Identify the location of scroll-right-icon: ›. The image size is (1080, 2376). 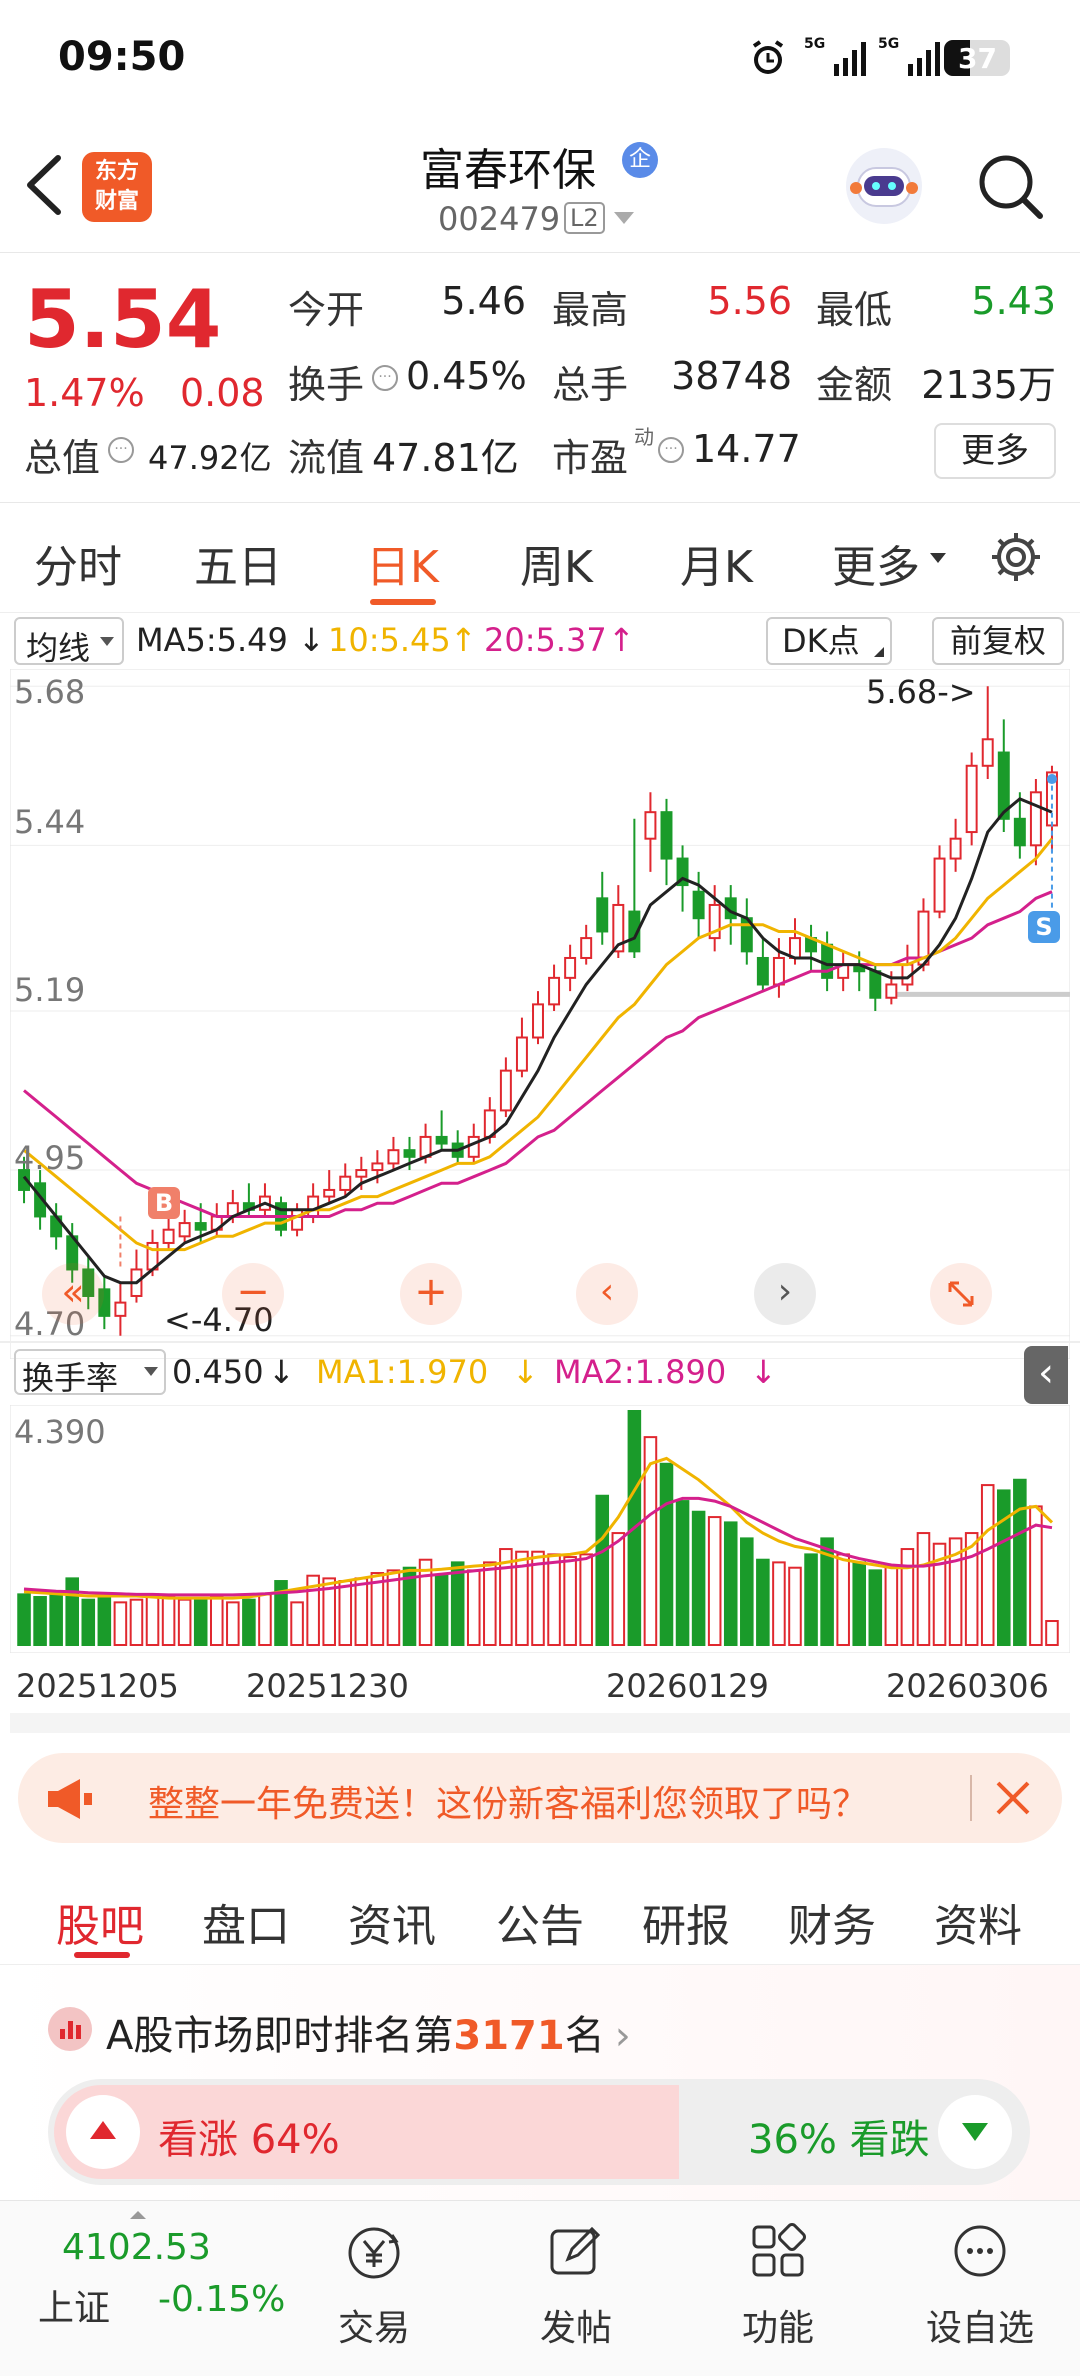
(785, 1294).